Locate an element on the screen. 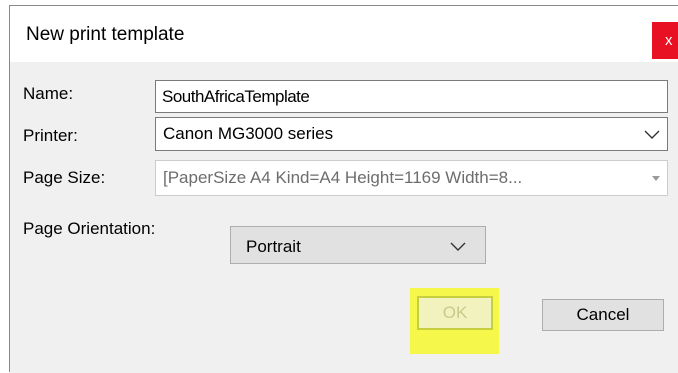 This screenshot has width=678, height=373. printer-selected-value: Canon MG3000 series is located at coordinates (248, 133).